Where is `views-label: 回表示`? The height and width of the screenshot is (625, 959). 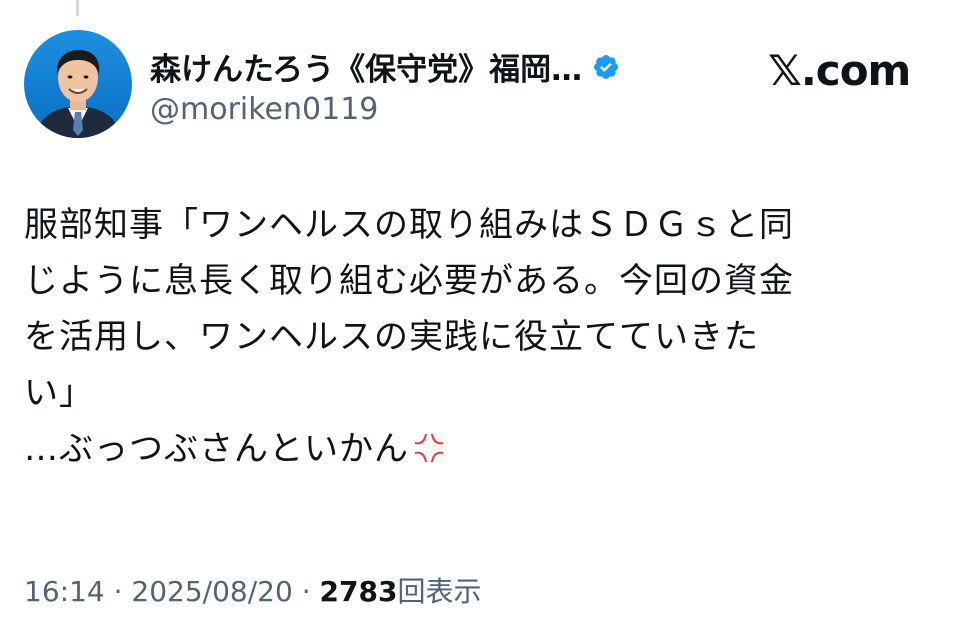 views-label: 回表示 is located at coordinates (439, 591).